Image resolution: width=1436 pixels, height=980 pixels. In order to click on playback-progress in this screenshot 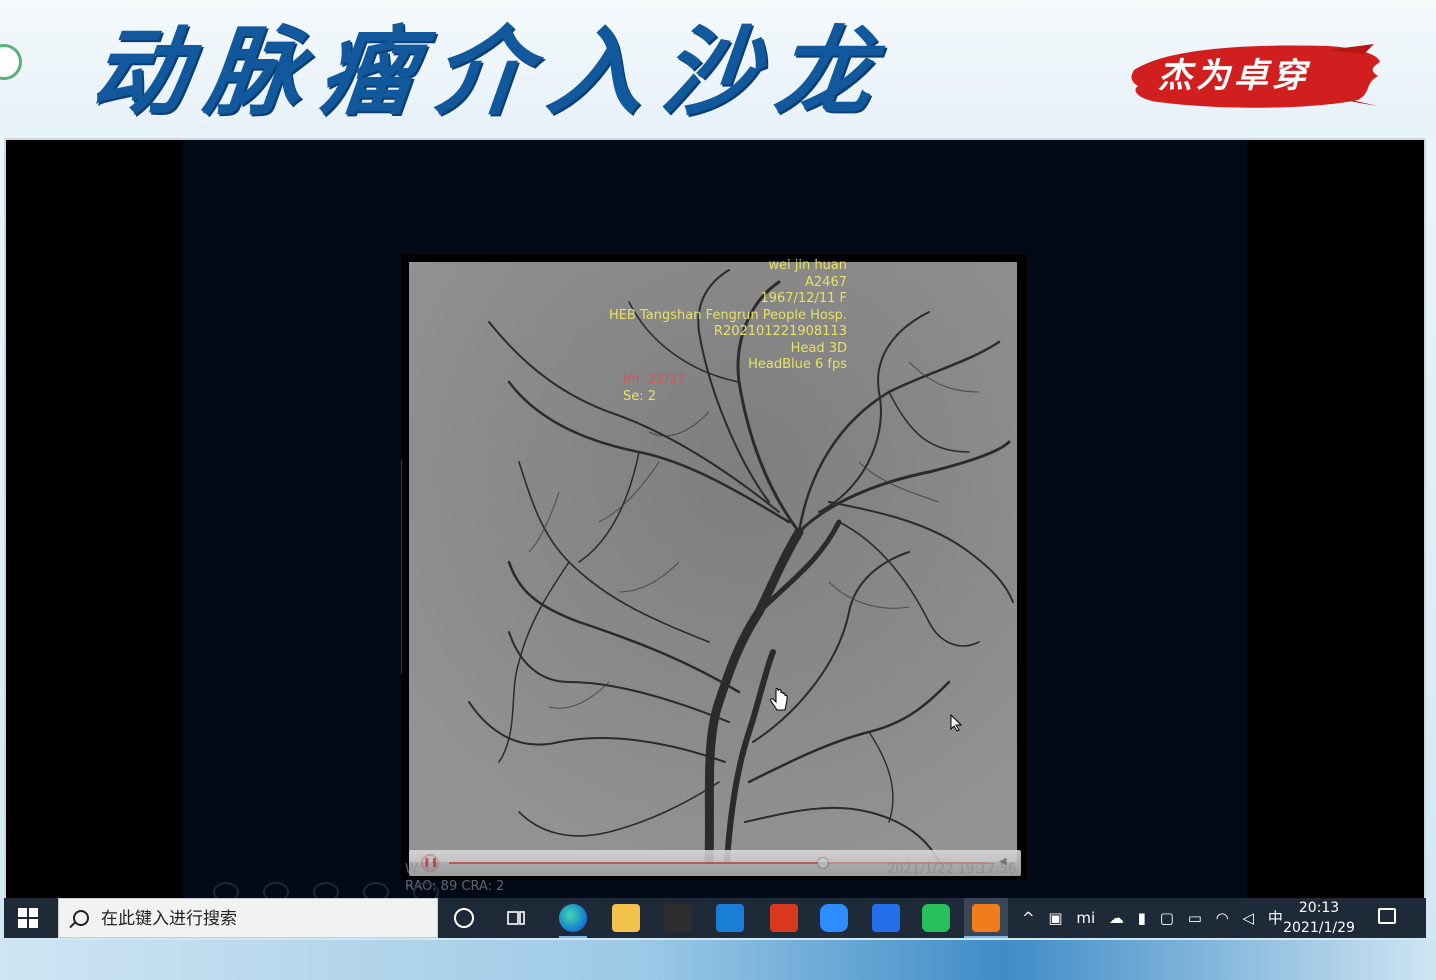, I will do `click(635, 863)`.